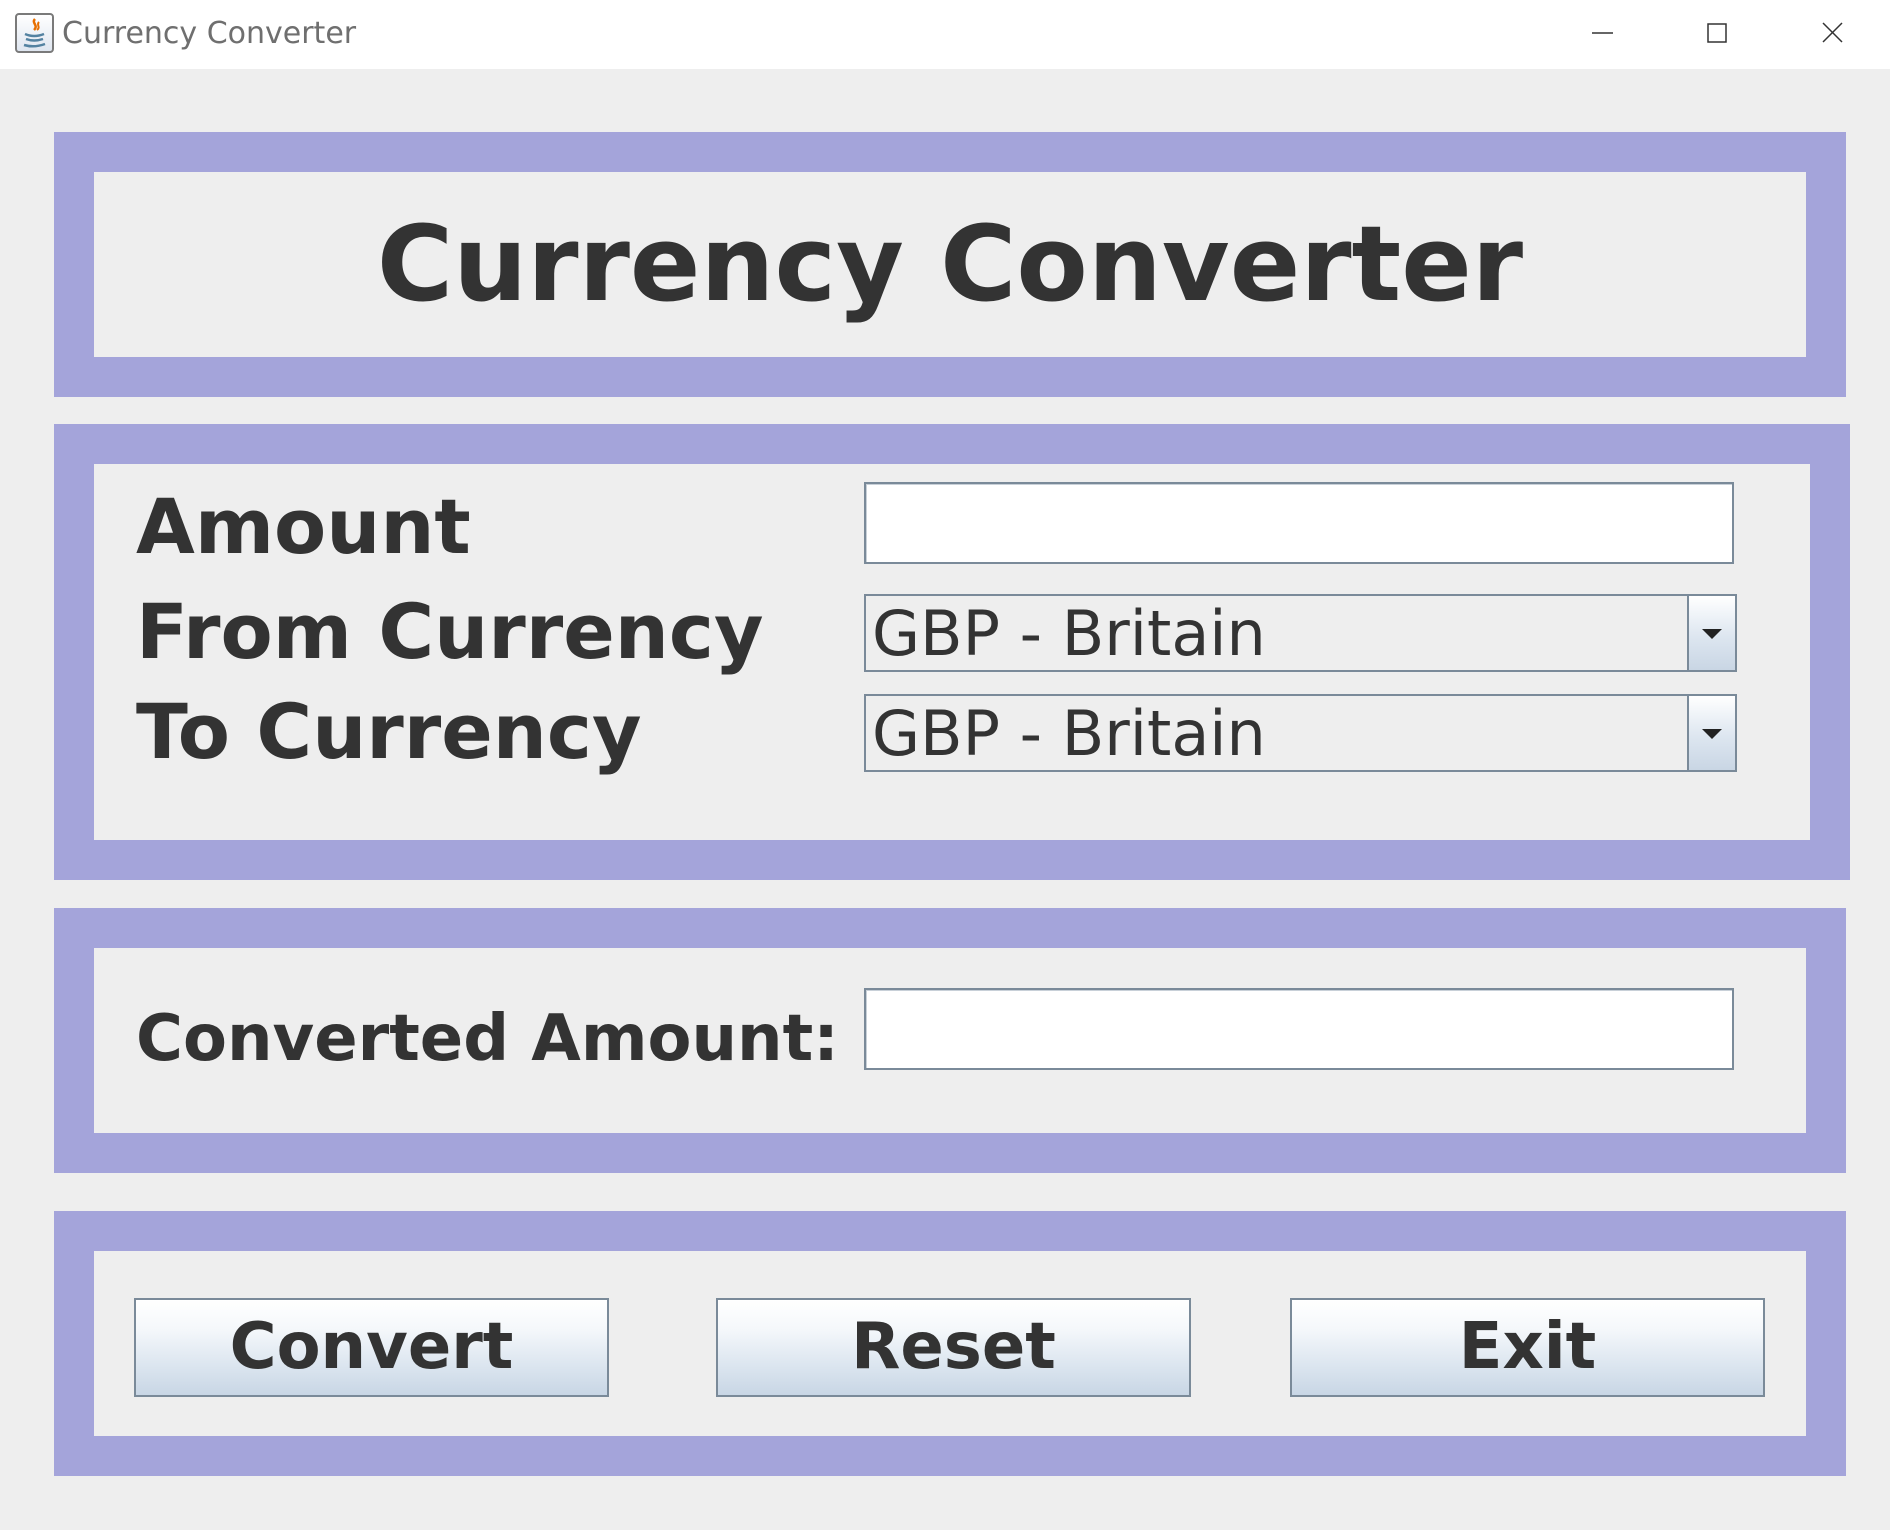 The height and width of the screenshot is (1530, 1890). What do you see at coordinates (1527, 1347) in the screenshot?
I see `exit-button: Exit` at bounding box center [1527, 1347].